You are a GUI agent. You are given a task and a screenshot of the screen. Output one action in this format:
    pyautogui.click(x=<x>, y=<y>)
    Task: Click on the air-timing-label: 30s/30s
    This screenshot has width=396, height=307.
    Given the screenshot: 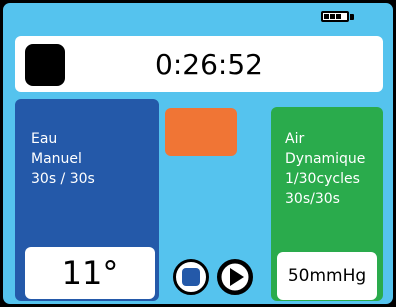 What is the action you would take?
    pyautogui.click(x=312, y=199)
    